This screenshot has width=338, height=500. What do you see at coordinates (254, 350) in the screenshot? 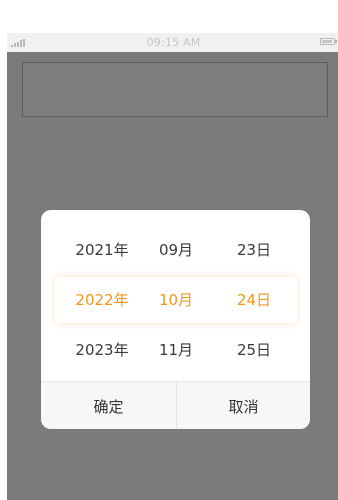
I see `picker-day: 25日` at bounding box center [254, 350].